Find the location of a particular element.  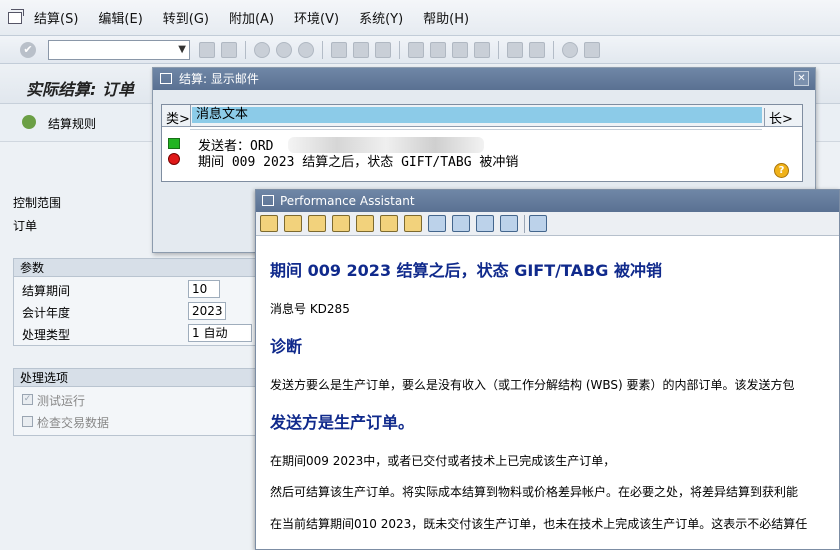

order-label: 订单 is located at coordinates (25, 226).